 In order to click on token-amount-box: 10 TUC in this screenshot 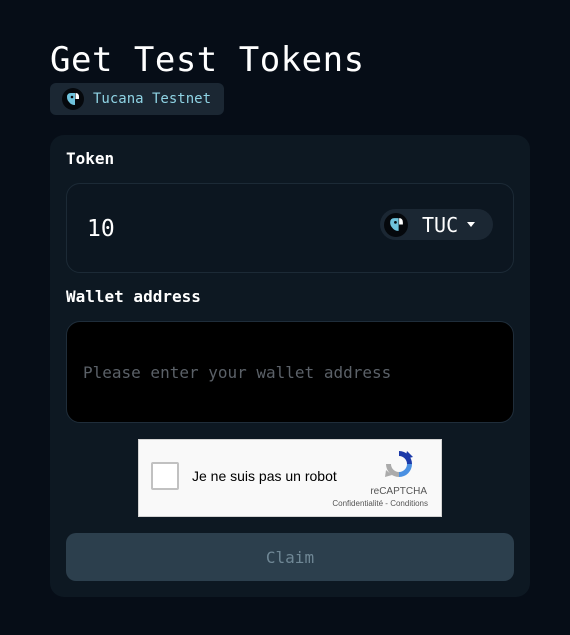, I will do `click(290, 228)`.